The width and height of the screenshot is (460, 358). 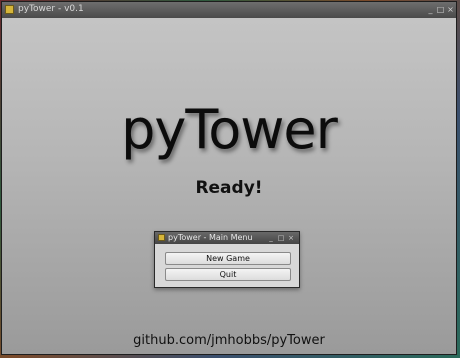 I want to click on main-menu-dialog: pyTower - Main Menu _ □ × New Game Quit, so click(x=227, y=259).